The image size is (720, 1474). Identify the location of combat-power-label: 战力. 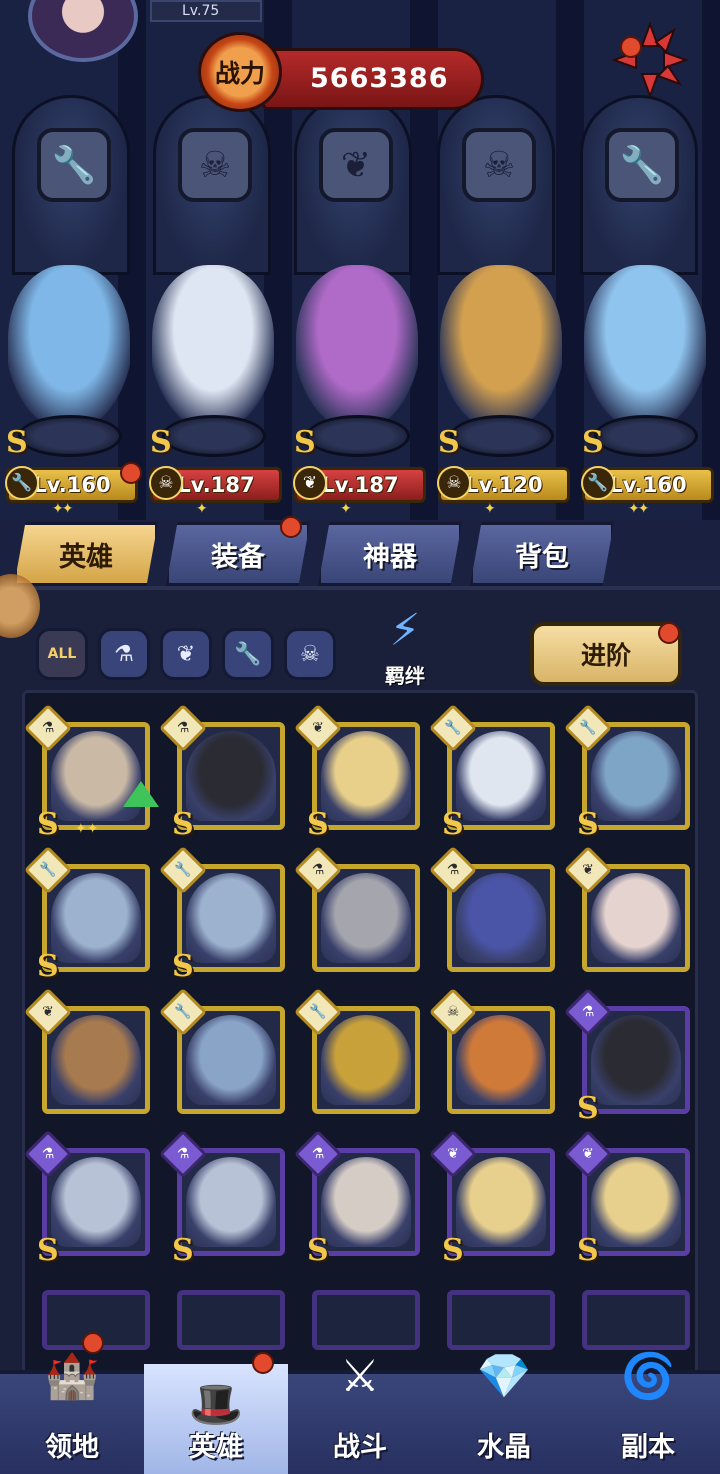
(239, 73).